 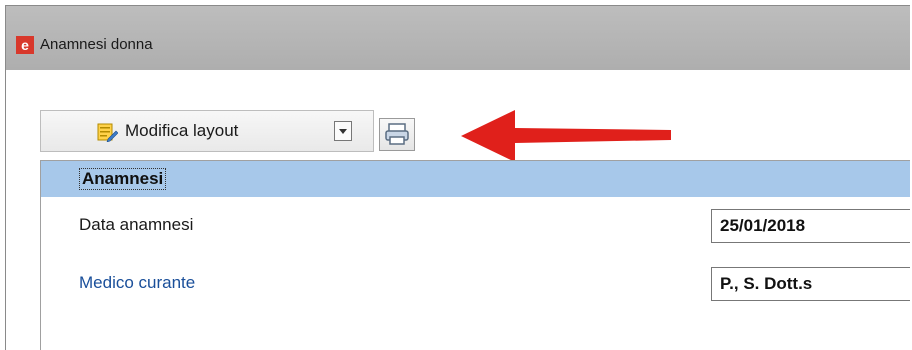 I want to click on printer-icon, so click(x=397, y=134).